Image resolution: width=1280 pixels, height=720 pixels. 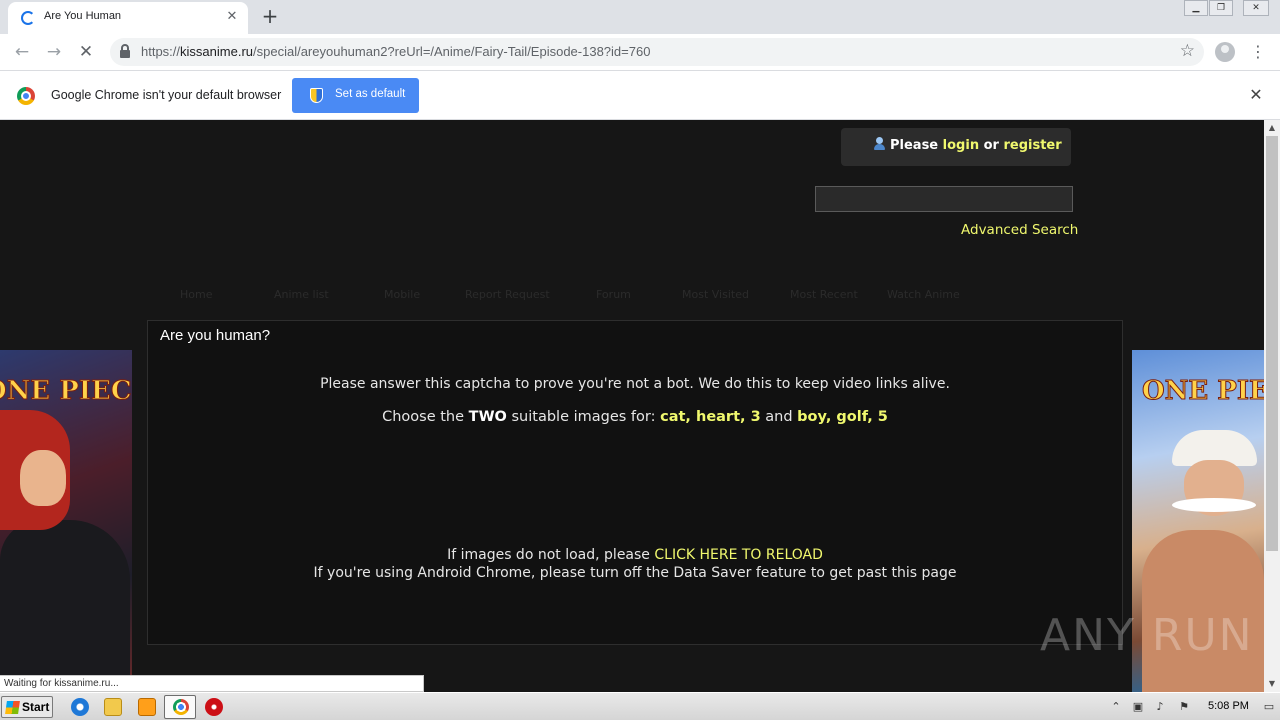 I want to click on minimize-button: ▁, so click(x=1196, y=8).